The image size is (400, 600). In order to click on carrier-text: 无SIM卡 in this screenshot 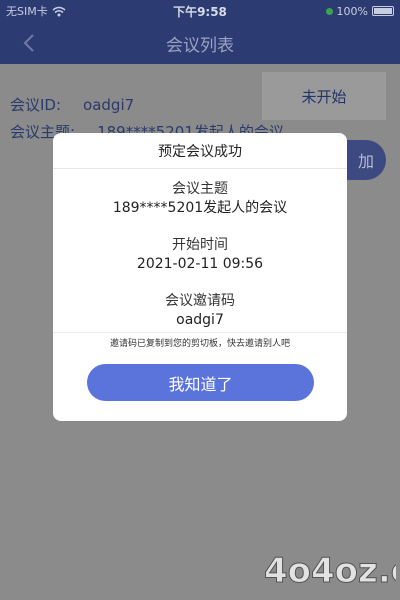, I will do `click(27, 11)`.